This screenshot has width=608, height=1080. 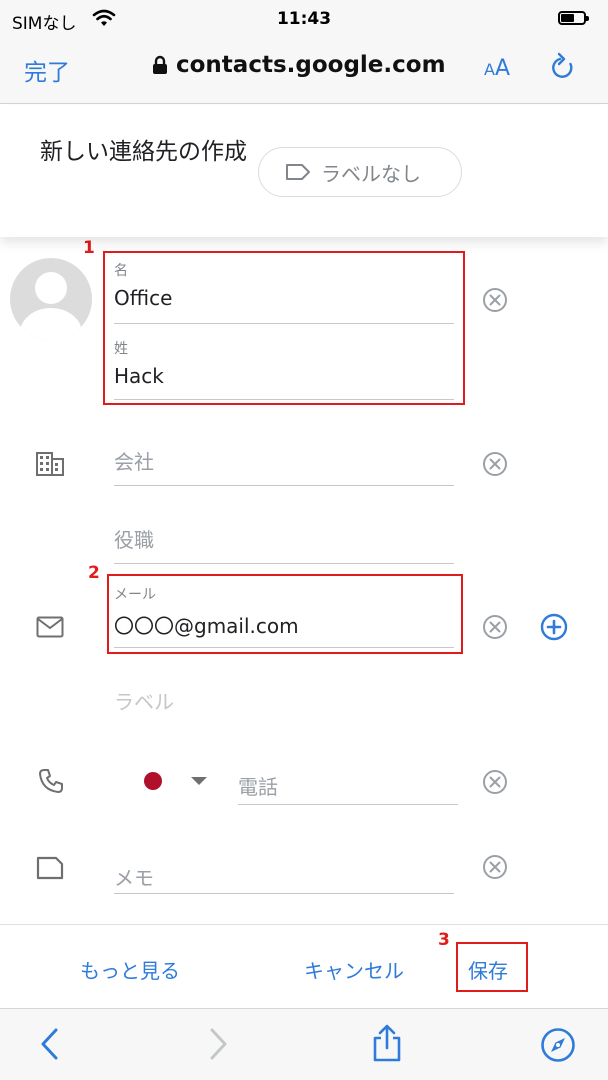 I want to click on browser-url-bar: 完了 contacts.google.com AA, so click(x=304, y=70).